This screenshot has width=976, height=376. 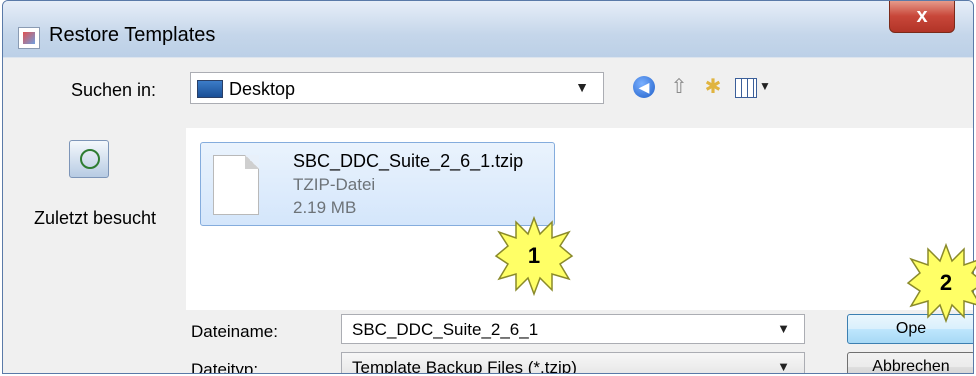 I want to click on lookin-dropdown: Desktop ▼, so click(x=397, y=88).